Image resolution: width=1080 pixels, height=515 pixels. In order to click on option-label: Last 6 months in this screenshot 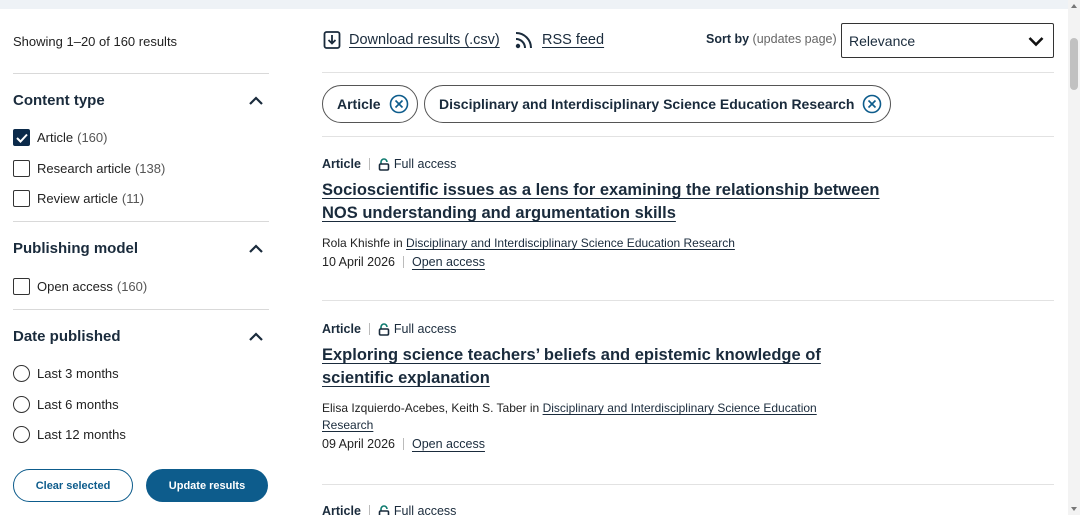, I will do `click(78, 404)`.